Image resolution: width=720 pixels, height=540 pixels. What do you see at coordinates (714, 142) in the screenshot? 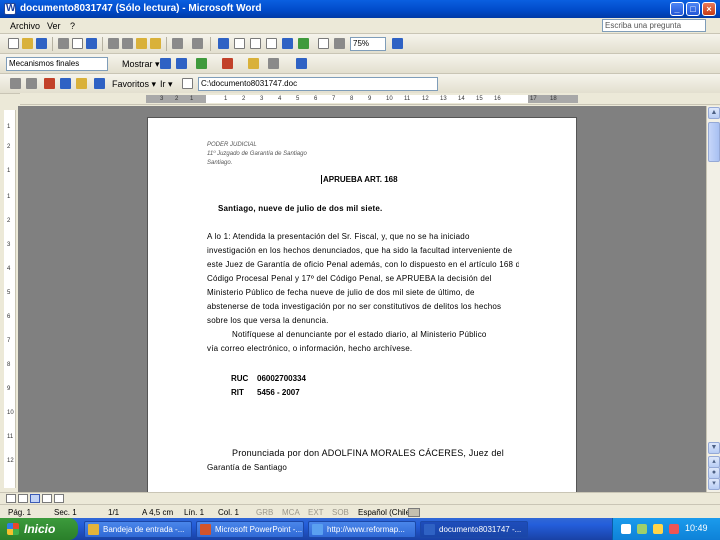
I see `scroll-thumb` at bounding box center [714, 142].